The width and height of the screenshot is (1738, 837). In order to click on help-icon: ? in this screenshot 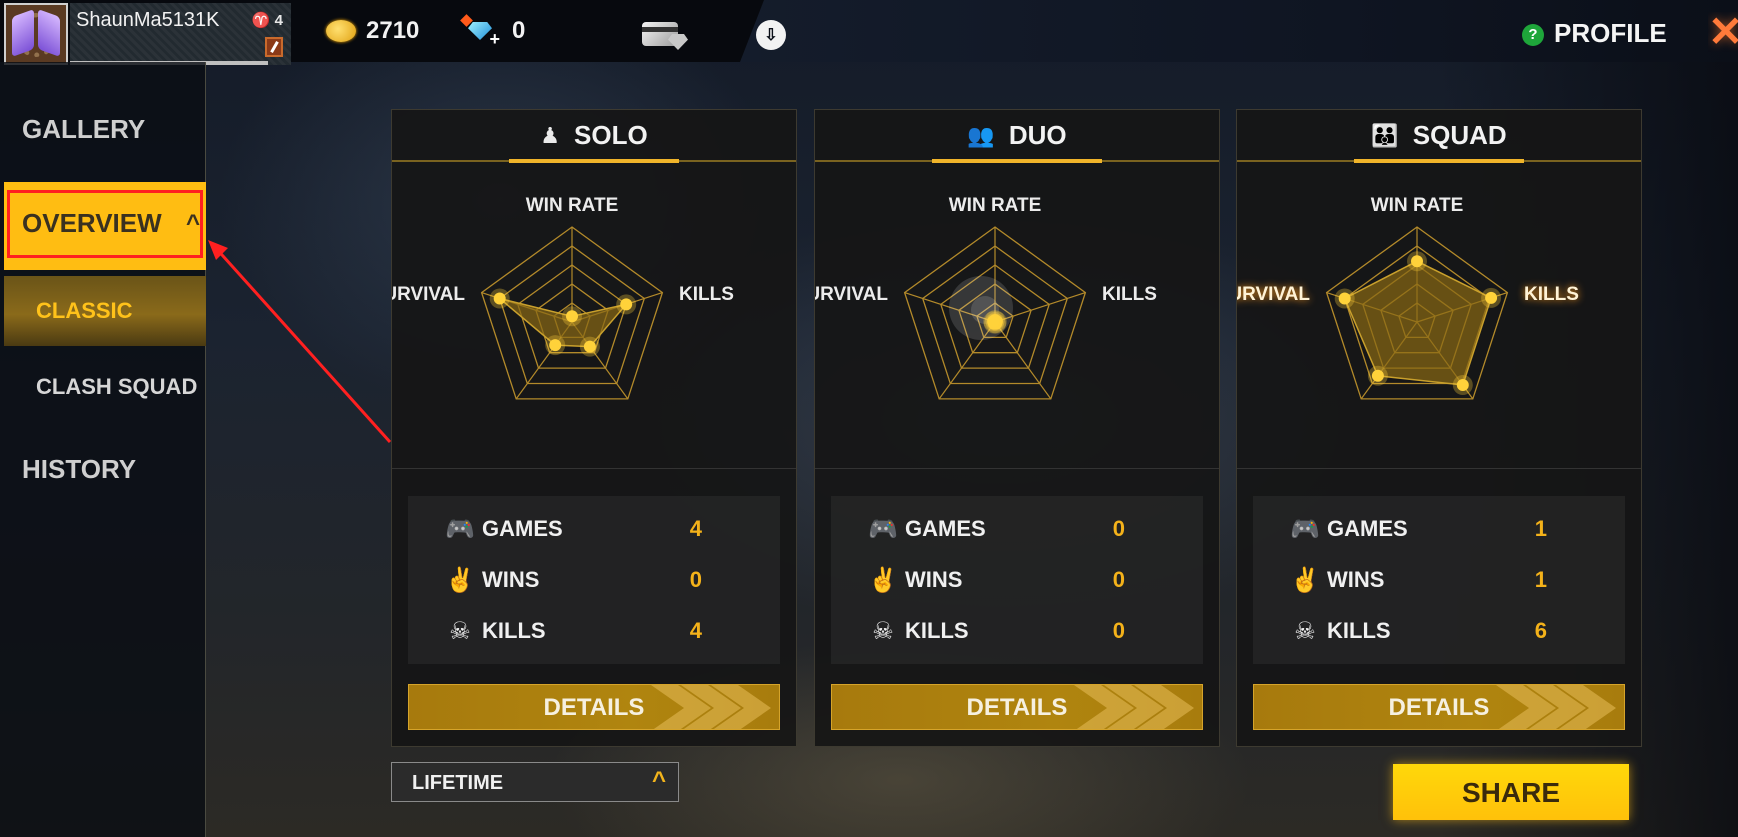, I will do `click(1533, 35)`.